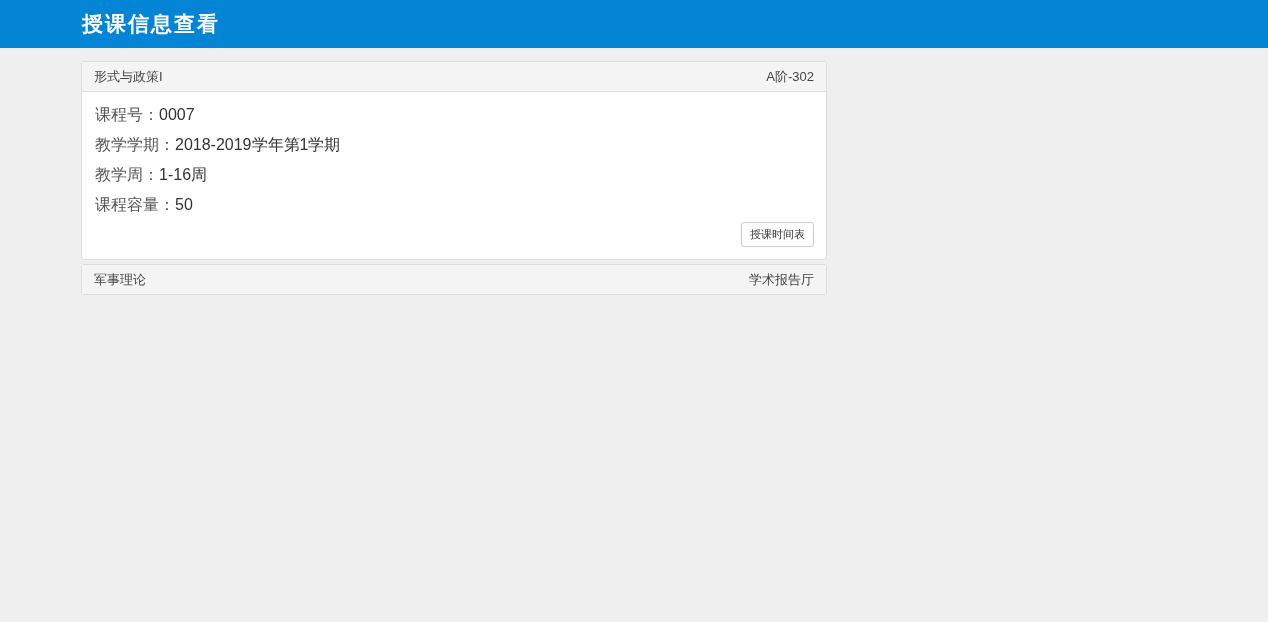  I want to click on field-label: 教学学期：, so click(135, 144).